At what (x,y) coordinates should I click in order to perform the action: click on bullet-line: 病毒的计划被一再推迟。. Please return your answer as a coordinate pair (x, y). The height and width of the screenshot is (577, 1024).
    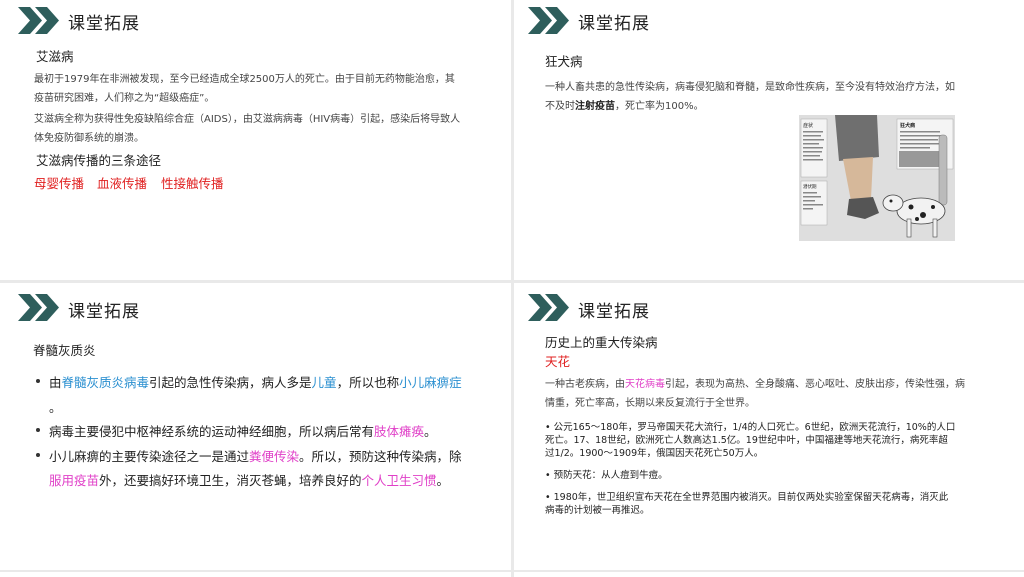
    Looking at the image, I should click on (597, 510).